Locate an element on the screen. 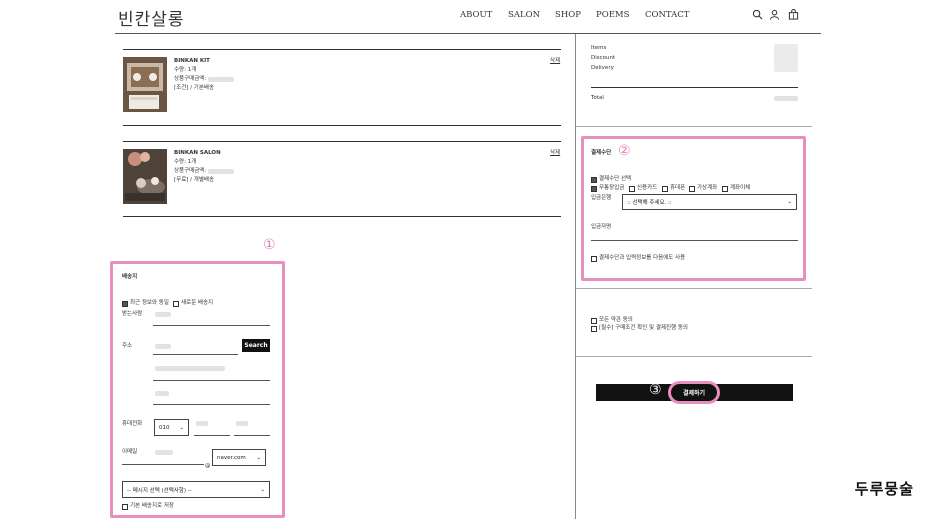  nav-salon: SALON is located at coordinates (524, 15).